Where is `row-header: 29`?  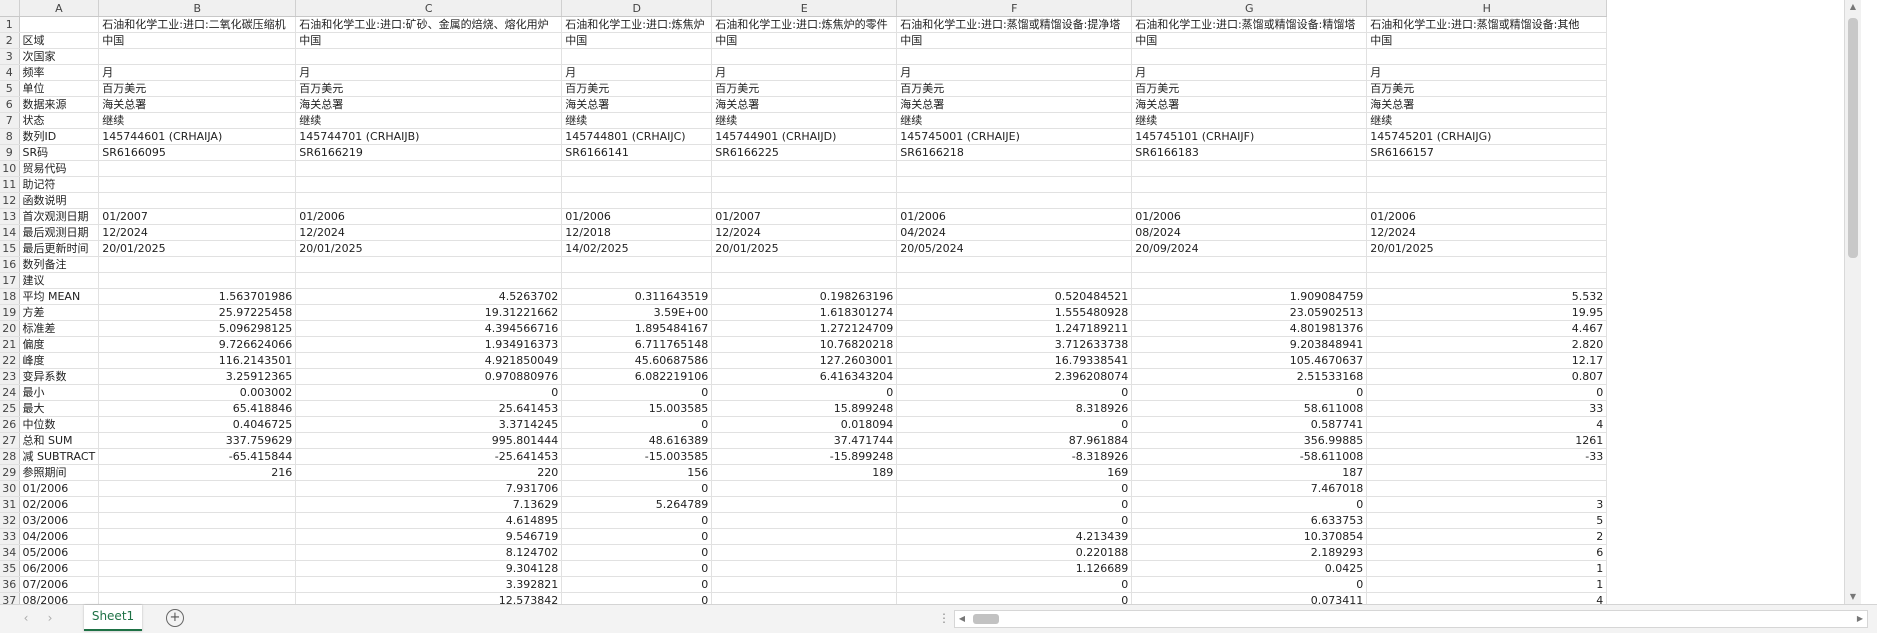
row-header: 29 is located at coordinates (10, 472).